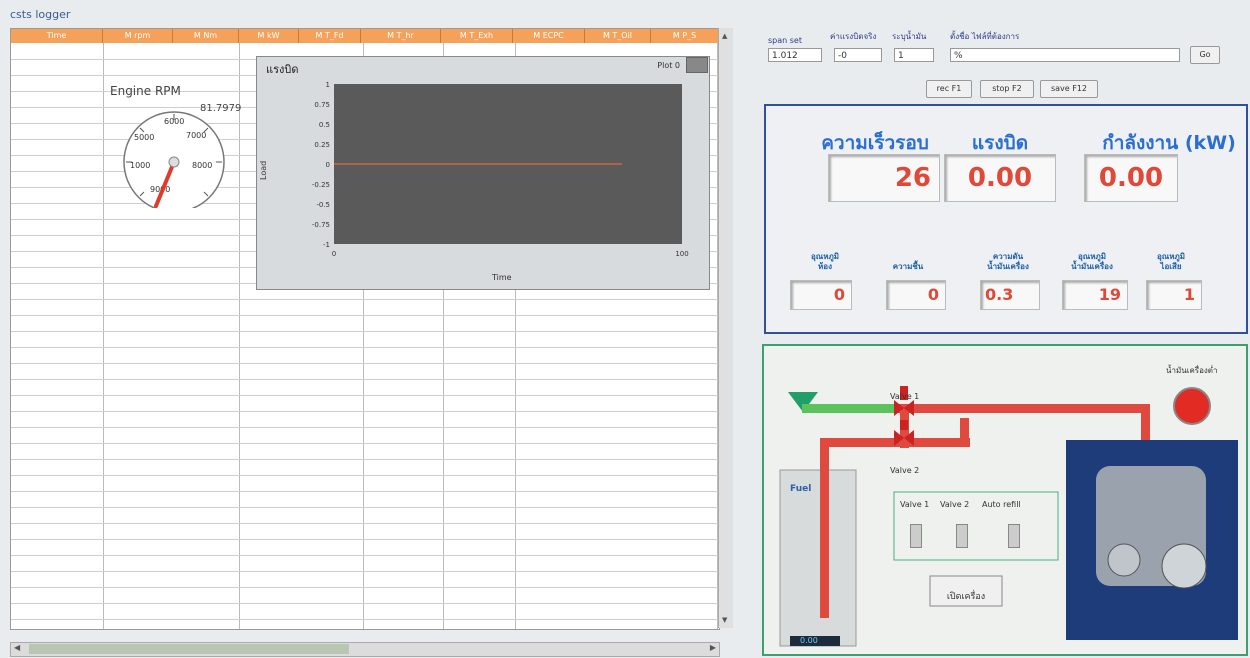  I want to click on column-header: M T_Oil, so click(618, 36).